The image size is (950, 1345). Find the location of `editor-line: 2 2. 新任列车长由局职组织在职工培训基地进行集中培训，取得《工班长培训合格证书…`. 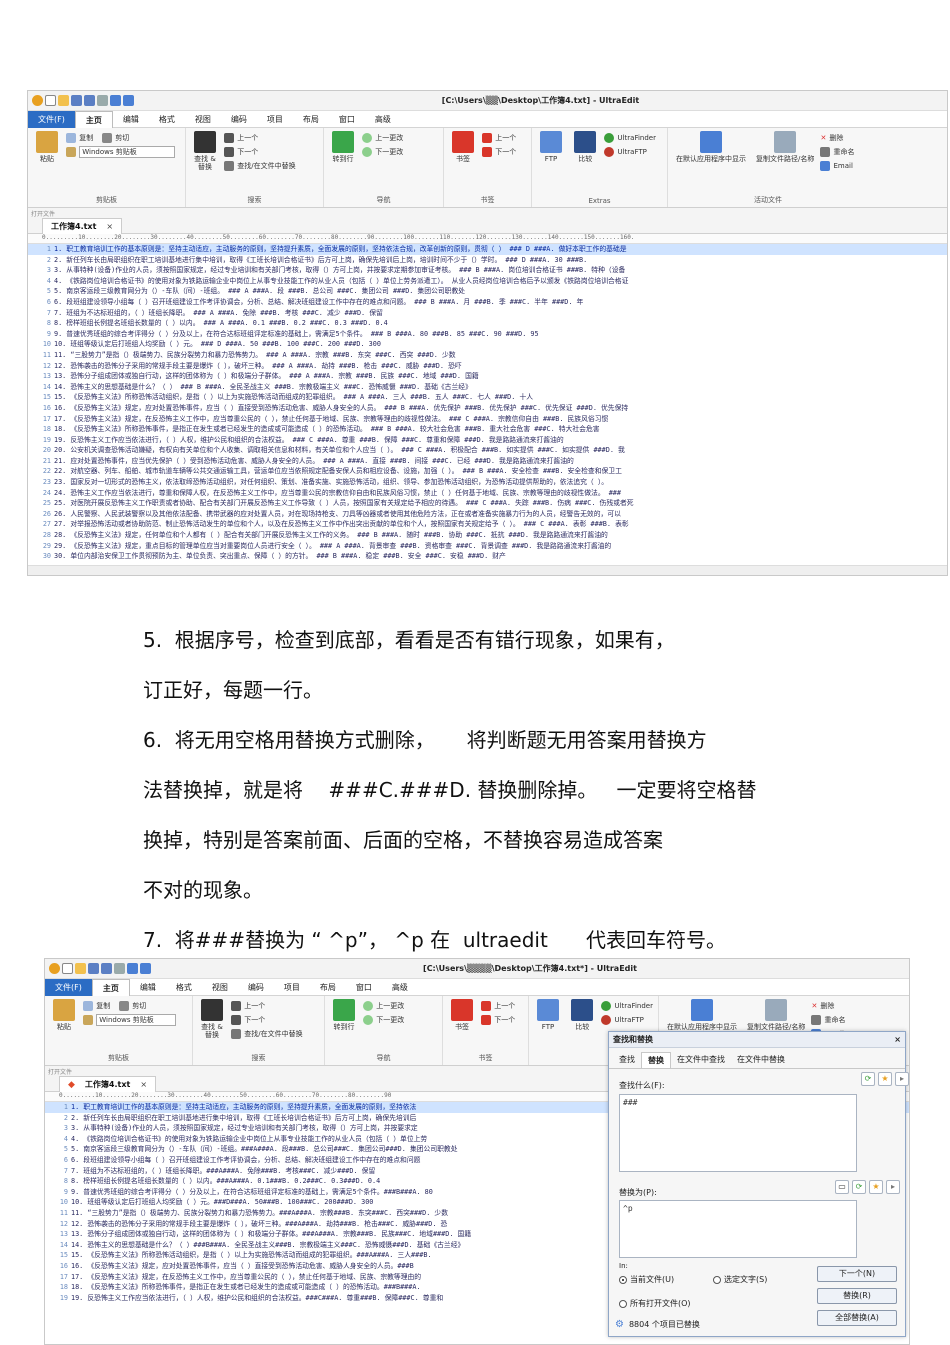

editor-line: 2 2. 新任列车长由局职组织在职工培训基地进行集中培训，取得《工班长培训合格证书… is located at coordinates (487, 260).